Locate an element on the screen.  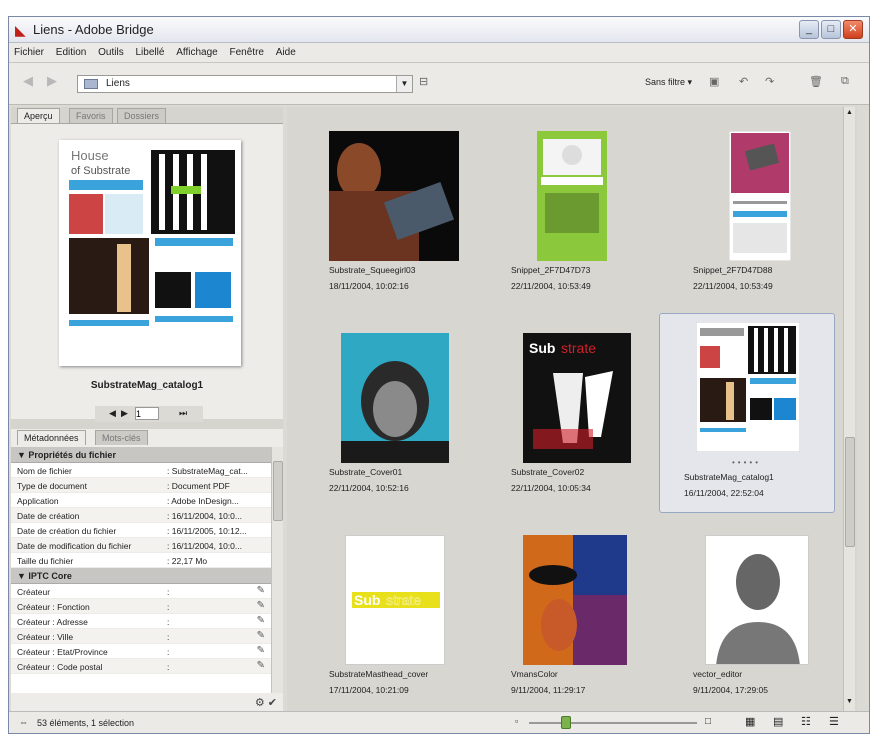
thumbnail-view-icon: ▦ is located at coordinates (750, 721).